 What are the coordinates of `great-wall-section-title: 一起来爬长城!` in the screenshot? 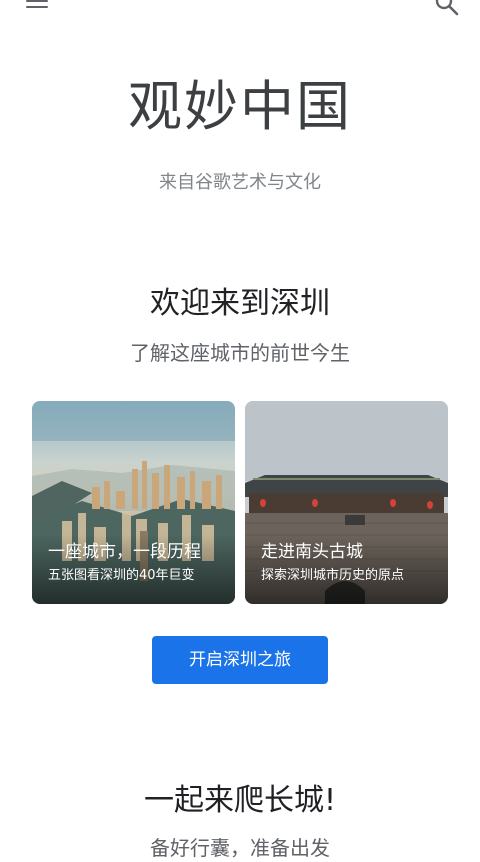 It's located at (240, 800).